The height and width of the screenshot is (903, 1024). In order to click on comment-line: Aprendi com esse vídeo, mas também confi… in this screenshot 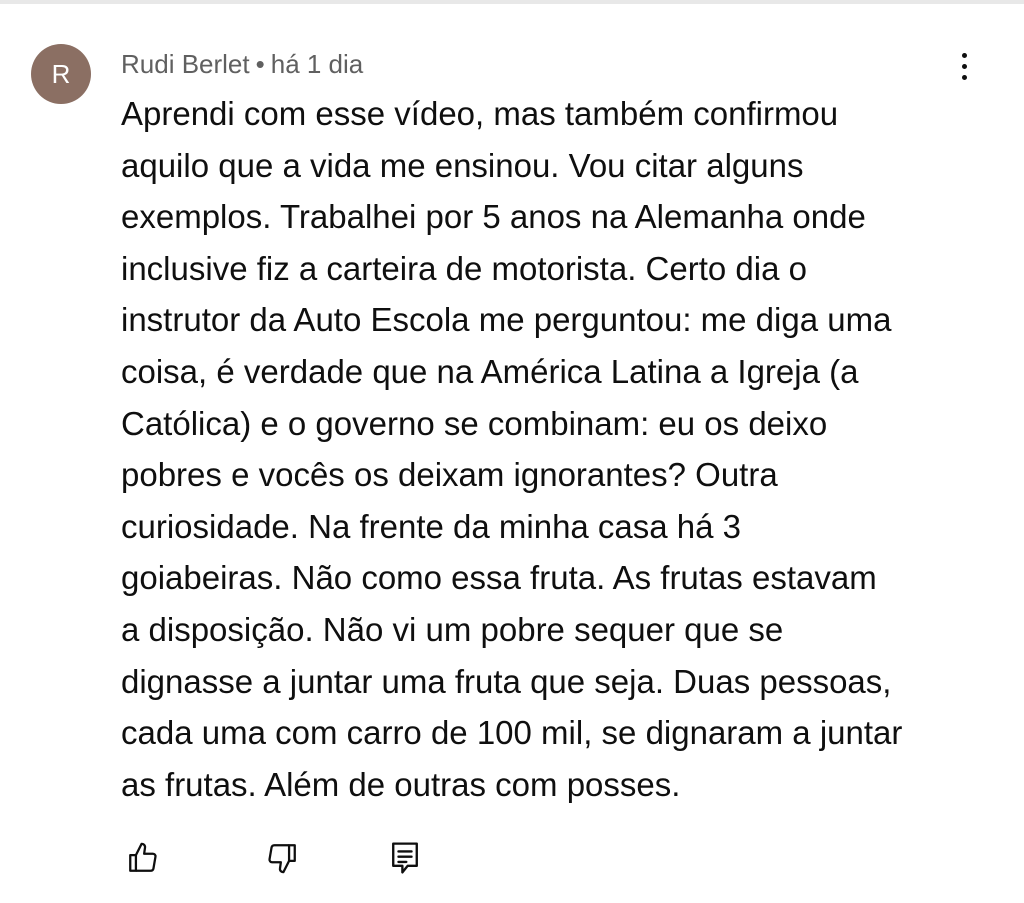, I will do `click(480, 113)`.